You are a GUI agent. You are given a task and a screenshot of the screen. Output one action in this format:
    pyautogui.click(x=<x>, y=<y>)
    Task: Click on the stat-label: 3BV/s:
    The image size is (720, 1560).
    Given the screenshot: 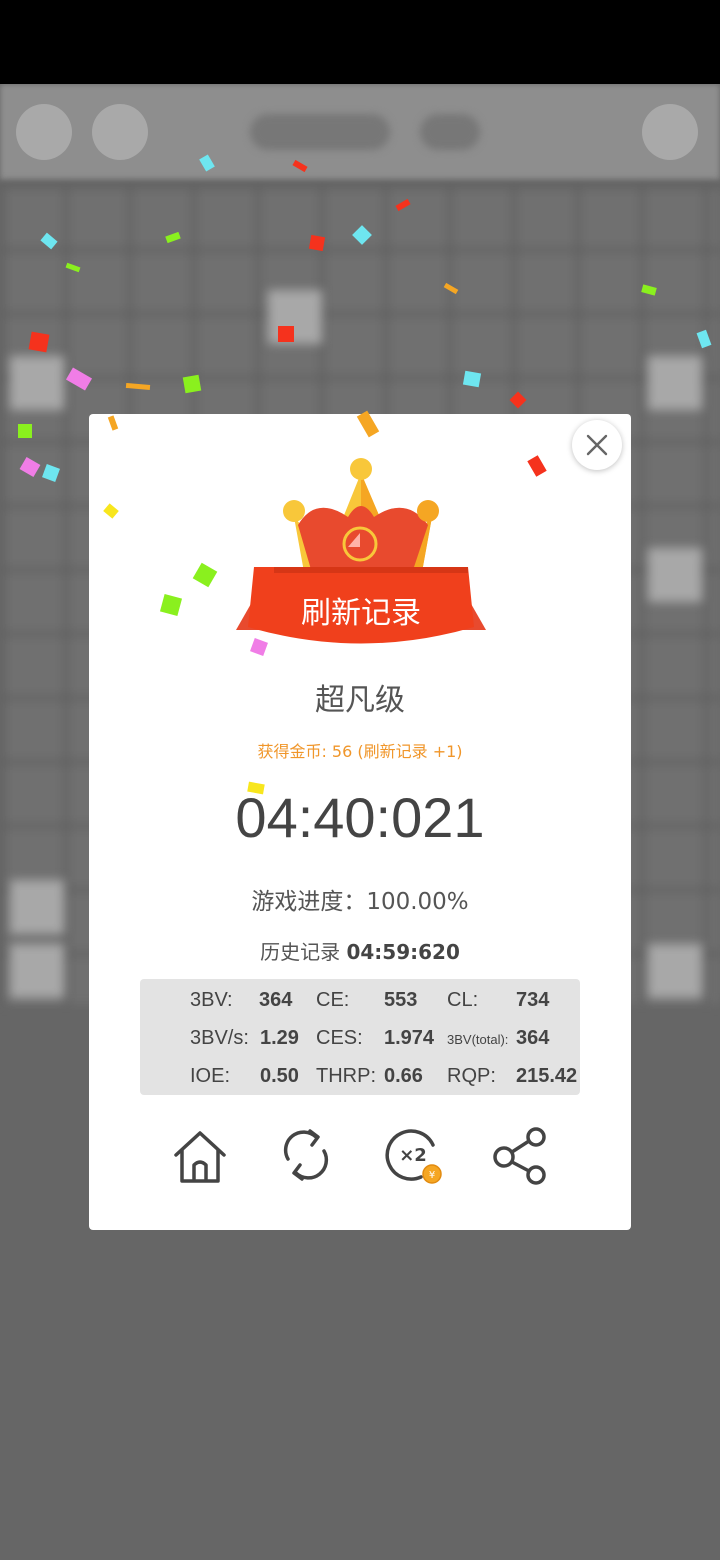 What is the action you would take?
    pyautogui.click(x=219, y=1038)
    